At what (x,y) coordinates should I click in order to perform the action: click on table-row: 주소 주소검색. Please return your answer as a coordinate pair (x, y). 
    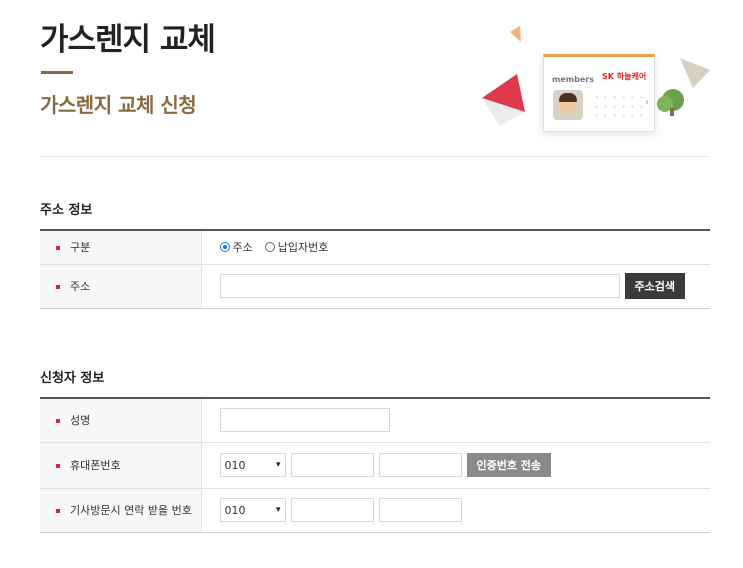
    Looking at the image, I should click on (375, 286).